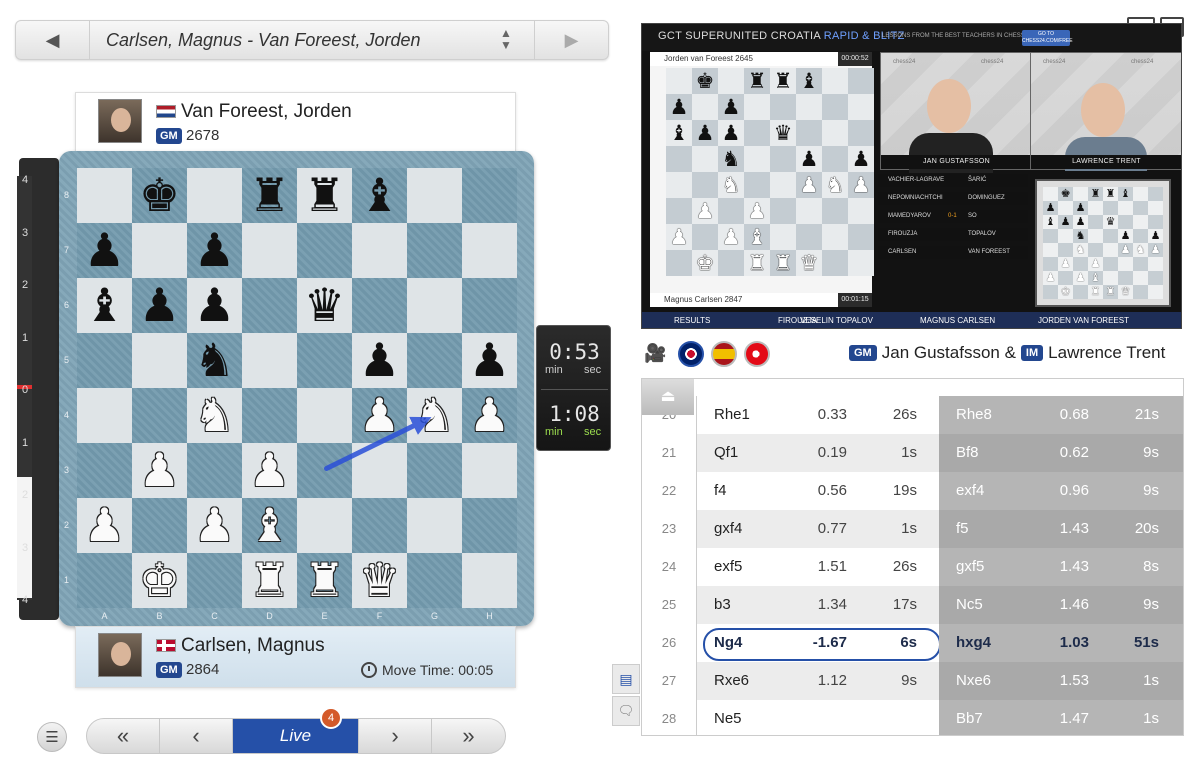  I want to click on black-knight-icon: ♞, so click(214, 360).